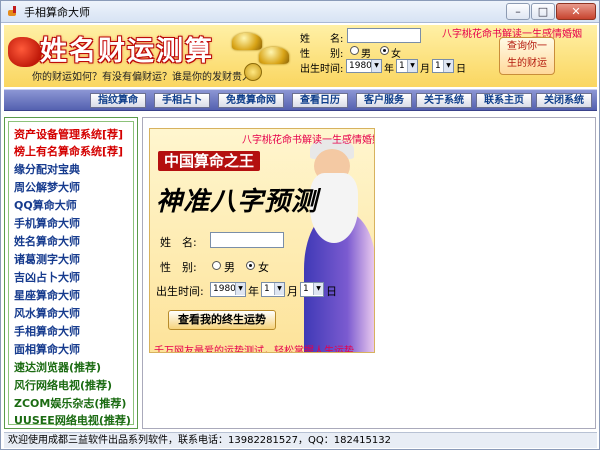  I want to click on sage-illustration-icon, so click(337, 245).